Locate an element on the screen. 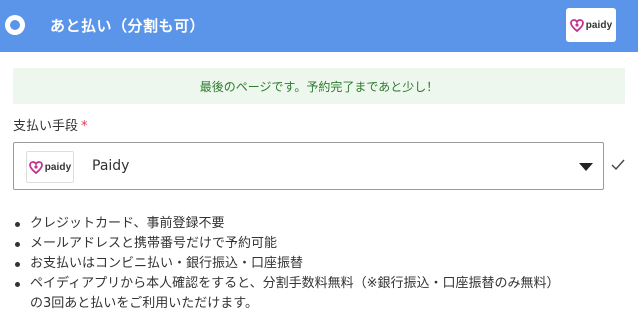 This screenshot has width=638, height=333. select-paidy-logo: paidy is located at coordinates (50, 167).